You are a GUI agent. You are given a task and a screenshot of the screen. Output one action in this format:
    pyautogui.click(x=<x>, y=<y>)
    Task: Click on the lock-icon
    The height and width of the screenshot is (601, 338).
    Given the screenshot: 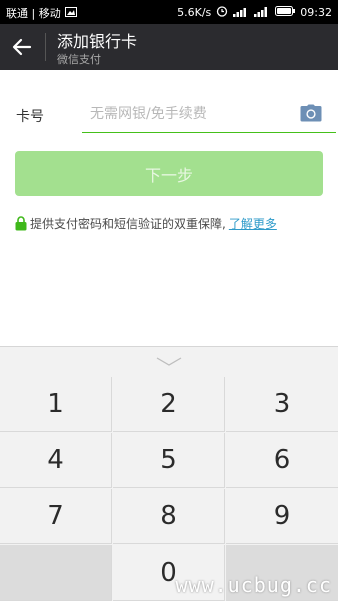 What is the action you would take?
    pyautogui.click(x=21, y=223)
    